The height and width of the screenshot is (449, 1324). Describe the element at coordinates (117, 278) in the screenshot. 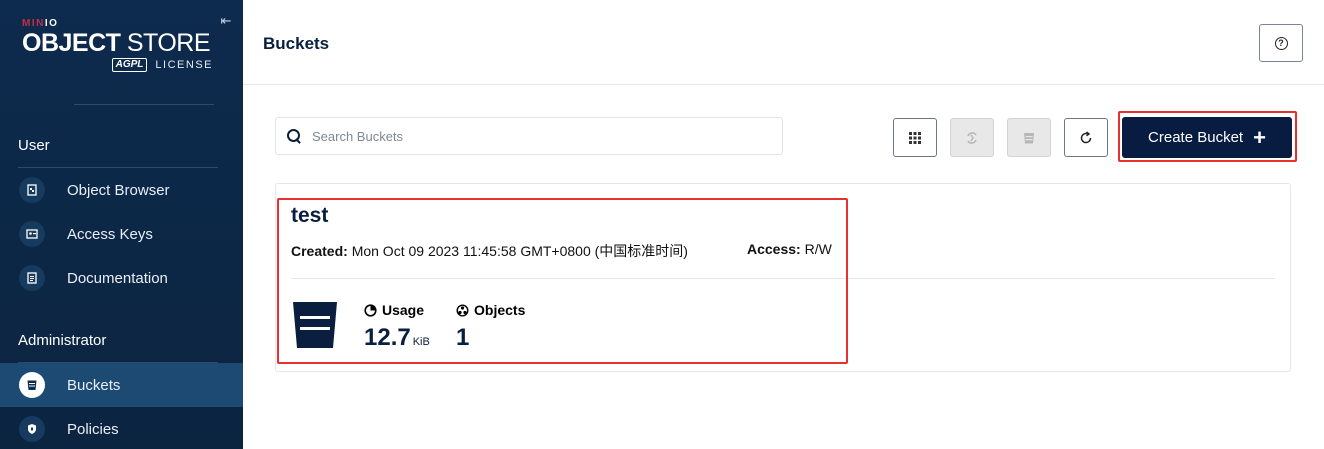

I see `sidebar-item-label: Documentation` at that location.